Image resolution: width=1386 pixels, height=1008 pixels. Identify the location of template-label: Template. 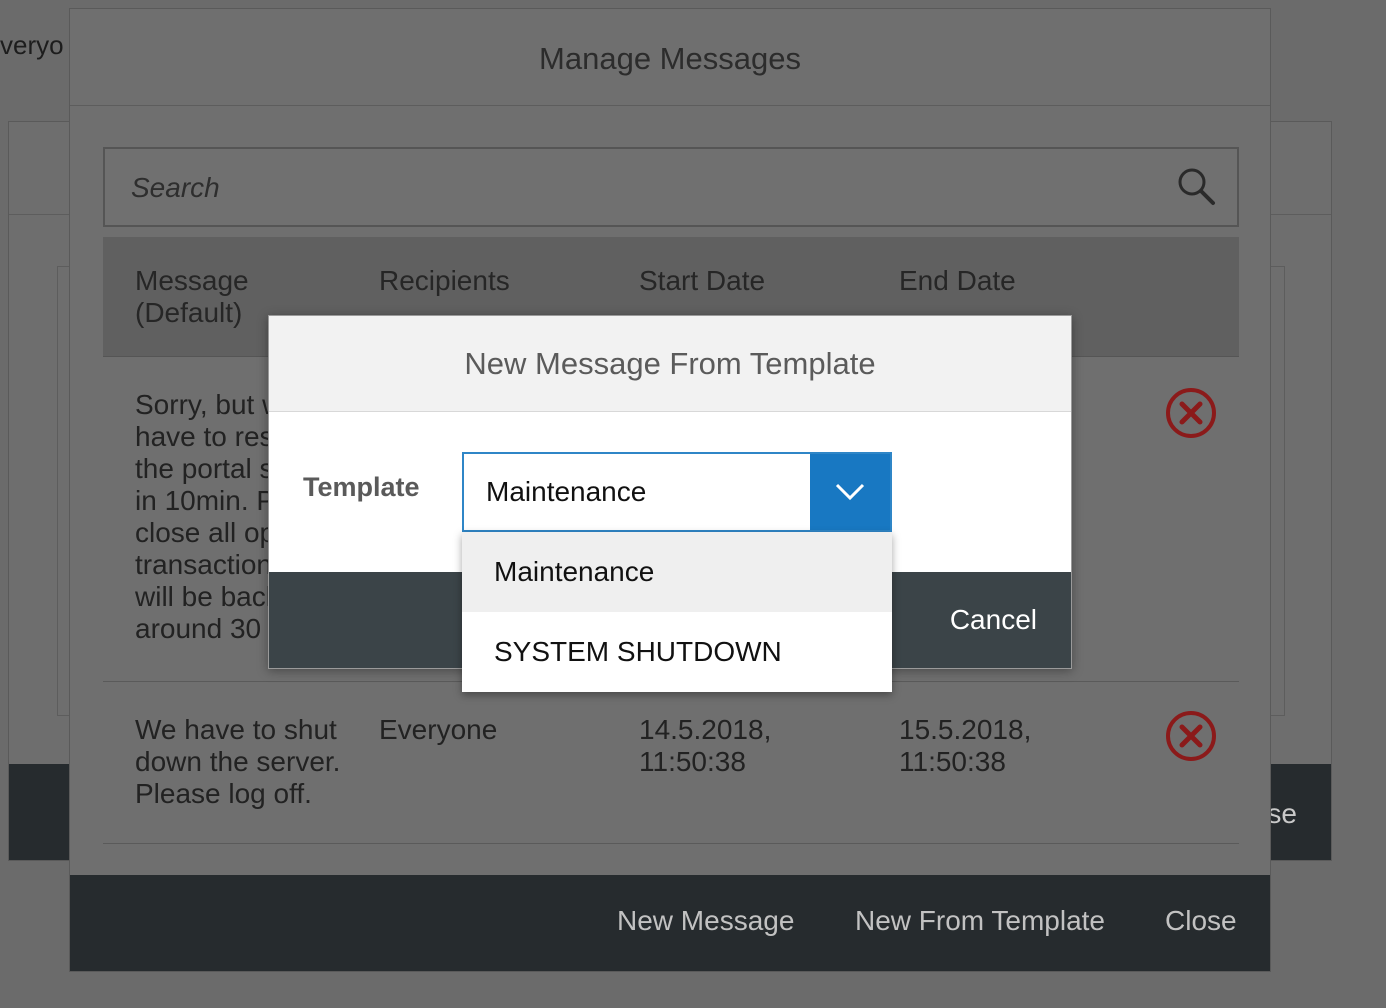
(361, 487).